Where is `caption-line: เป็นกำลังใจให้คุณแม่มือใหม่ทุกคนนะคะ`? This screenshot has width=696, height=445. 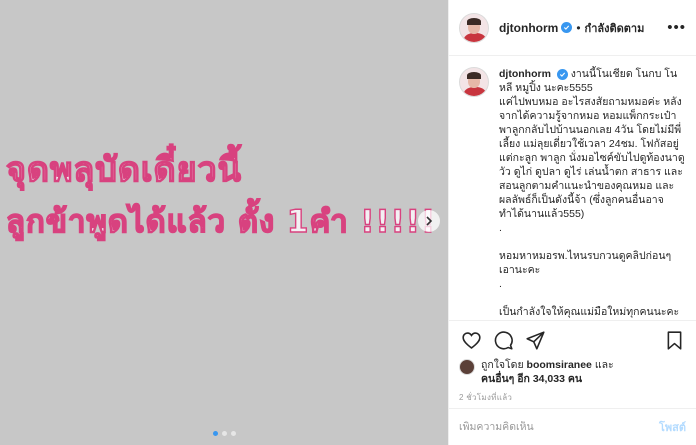
caption-line: เป็นกำลังใจให้คุณแม่มือใหม่ทุกคนนะคะ is located at coordinates (589, 312).